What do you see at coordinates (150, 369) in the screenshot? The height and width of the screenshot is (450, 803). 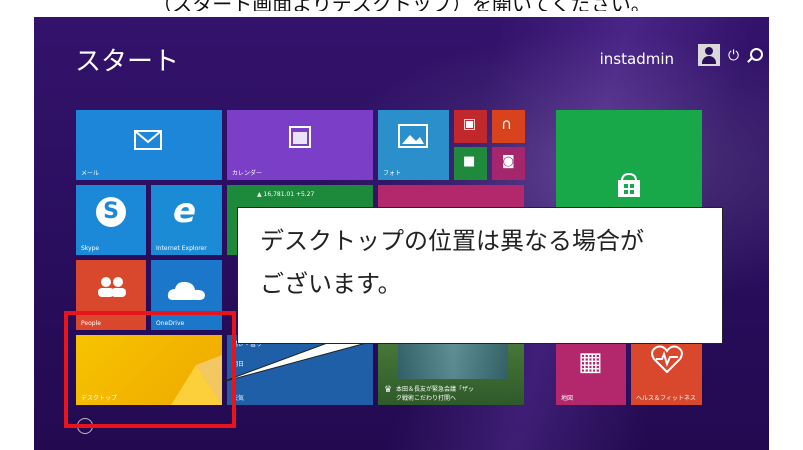 I see `desktop-highlight-box` at bounding box center [150, 369].